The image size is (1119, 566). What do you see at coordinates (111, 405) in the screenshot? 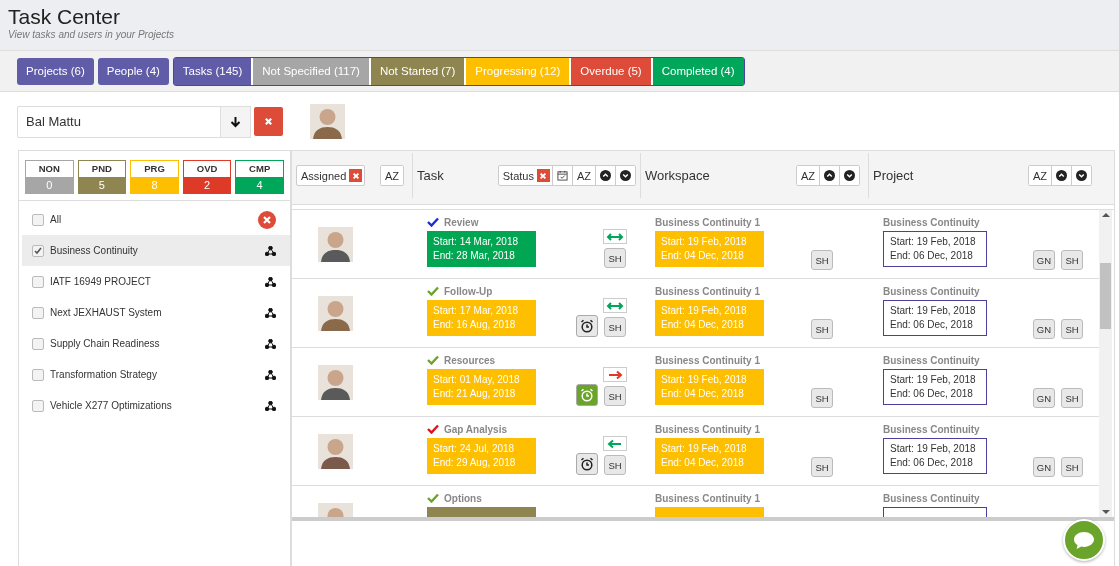
I see `project-label: Vehicle X277 Optimizations` at bounding box center [111, 405].